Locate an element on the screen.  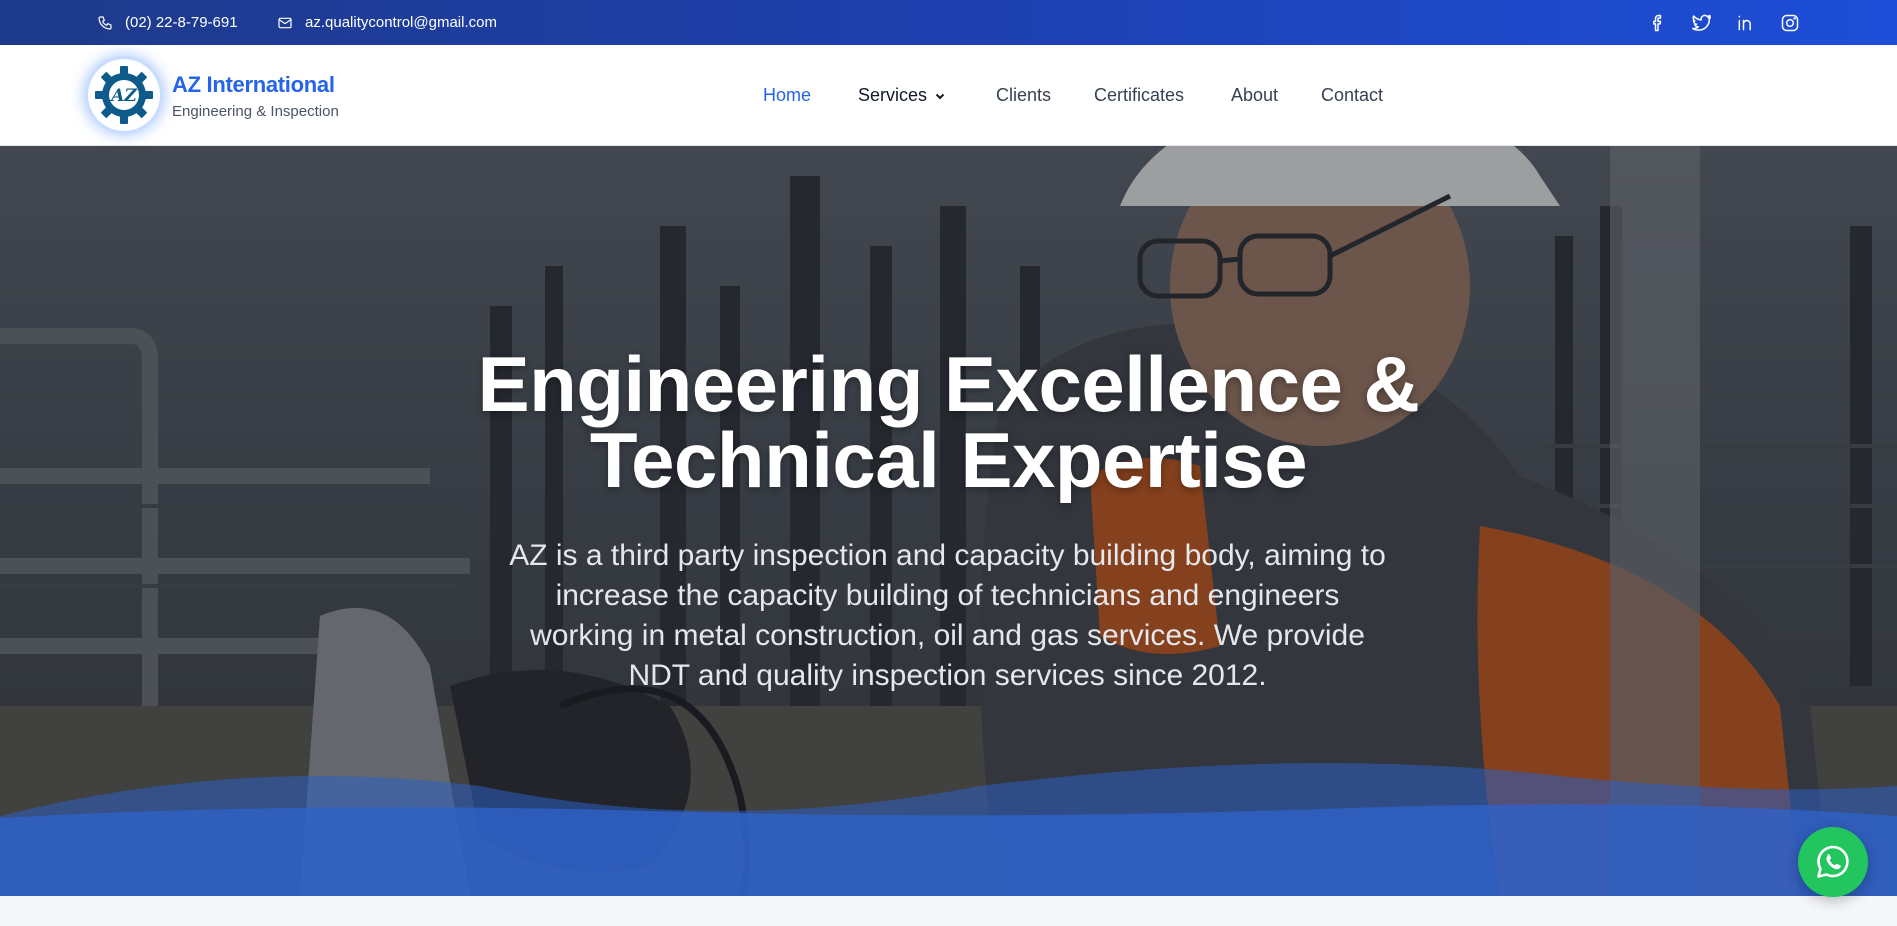
nav-home: Home is located at coordinates (787, 95).